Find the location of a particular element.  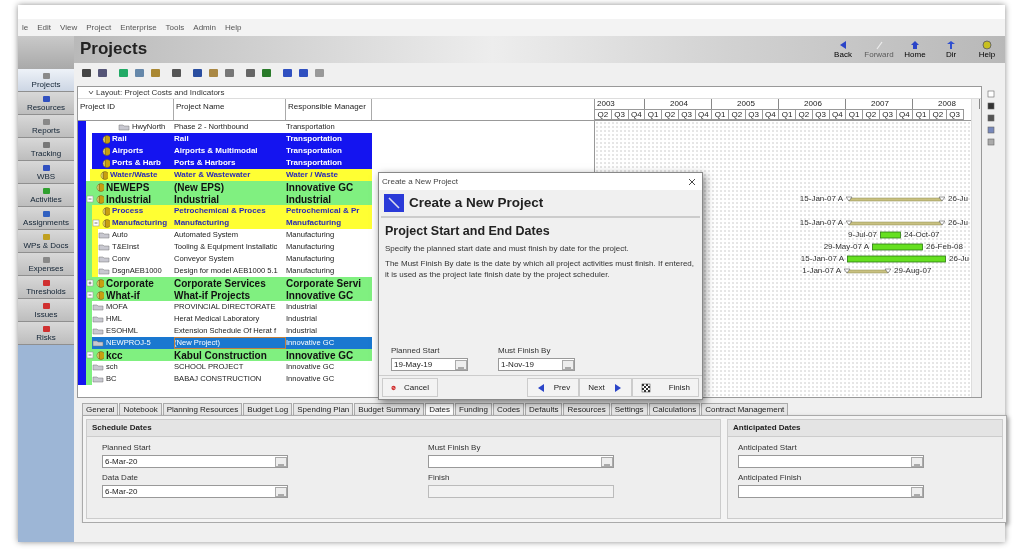

menu-item: Enterprise is located at coordinates (138, 27).